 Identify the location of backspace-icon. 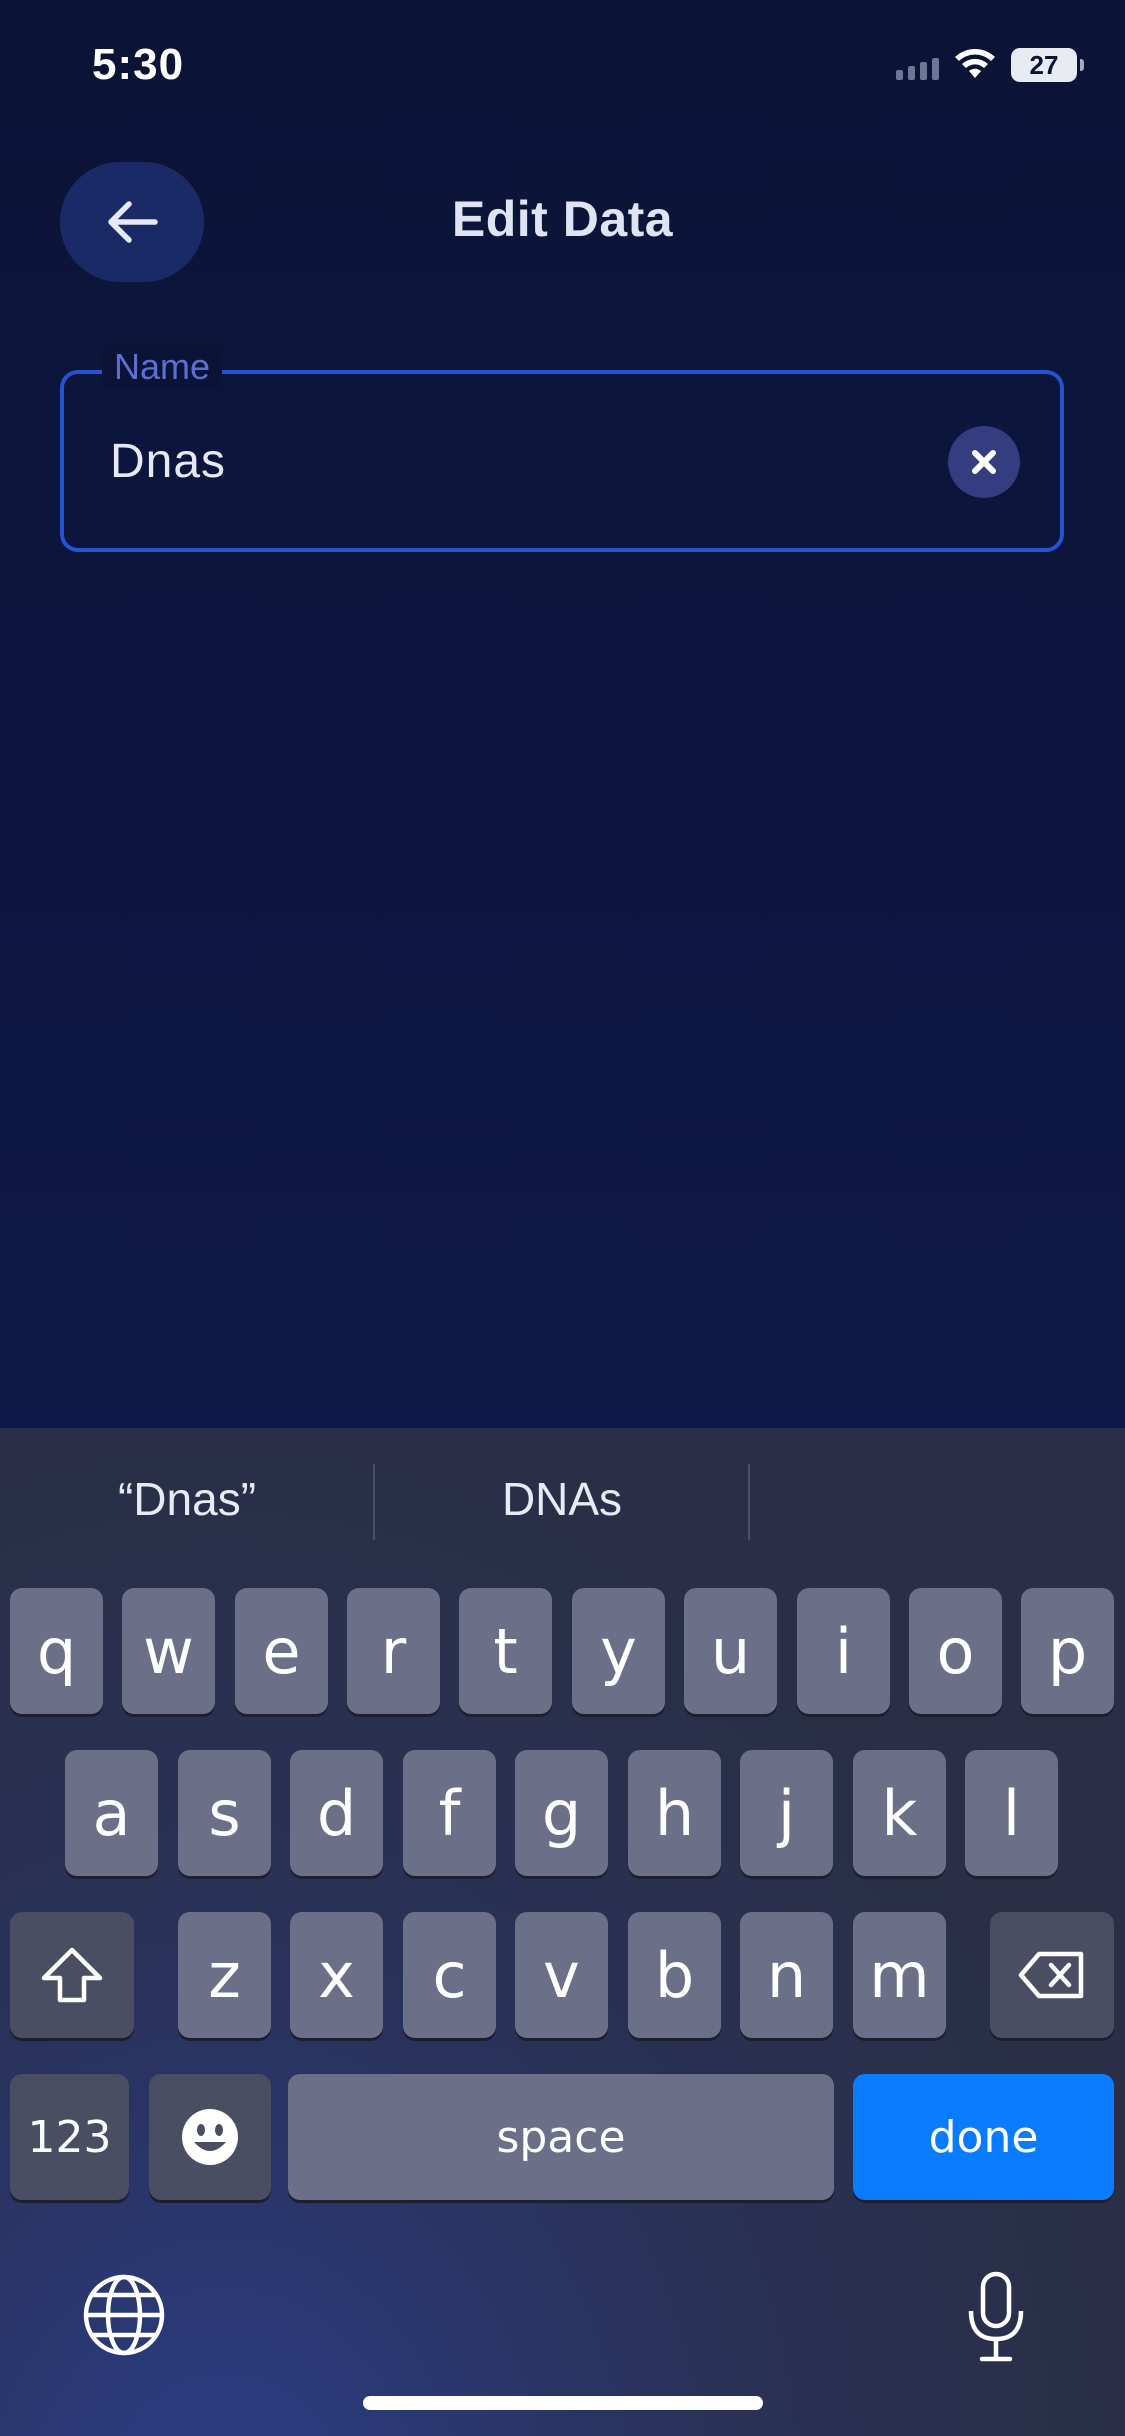
(1051, 1975).